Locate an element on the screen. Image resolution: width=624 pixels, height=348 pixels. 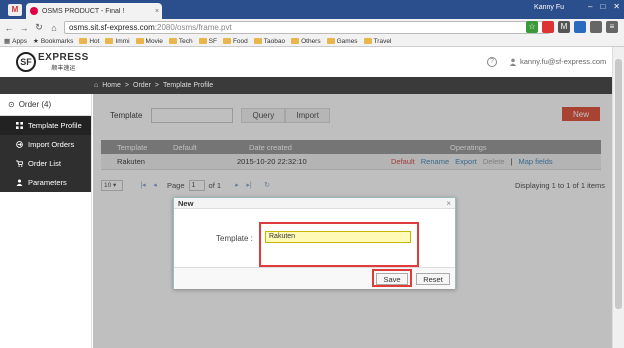
bookmark-folder: SF is located at coordinates (207, 41).